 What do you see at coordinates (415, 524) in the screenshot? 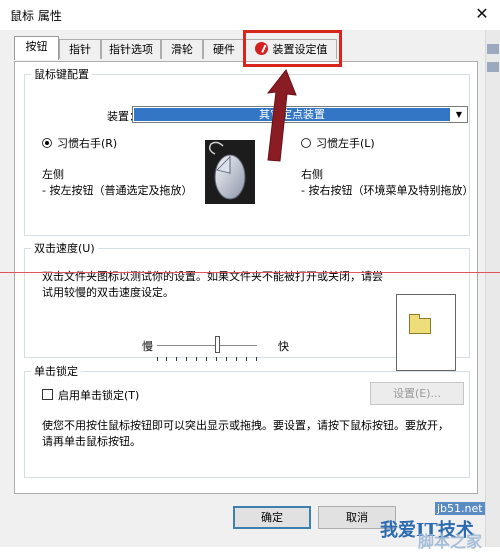
I see `watermark: jb51.net 我爱IT技术 脚本之家` at bounding box center [415, 524].